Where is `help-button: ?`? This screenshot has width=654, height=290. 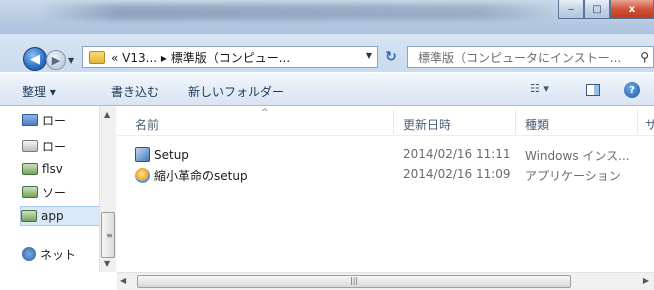 help-button: ? is located at coordinates (632, 90).